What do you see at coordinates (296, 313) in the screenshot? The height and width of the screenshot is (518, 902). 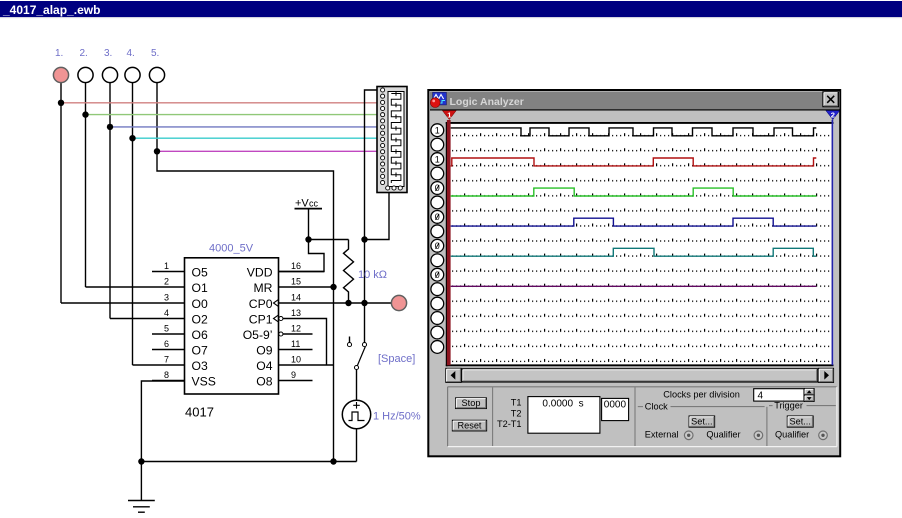 I see `svg-text: 13` at bounding box center [296, 313].